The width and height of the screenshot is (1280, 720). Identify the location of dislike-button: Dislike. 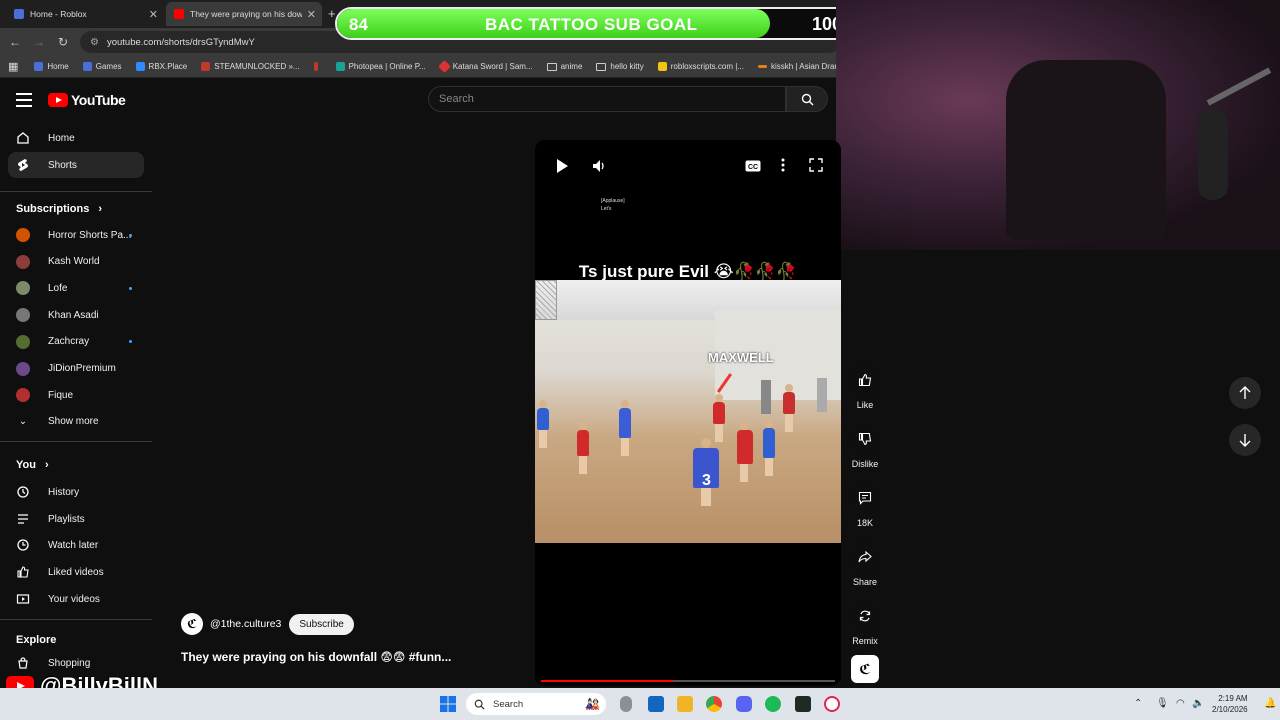
(865, 446).